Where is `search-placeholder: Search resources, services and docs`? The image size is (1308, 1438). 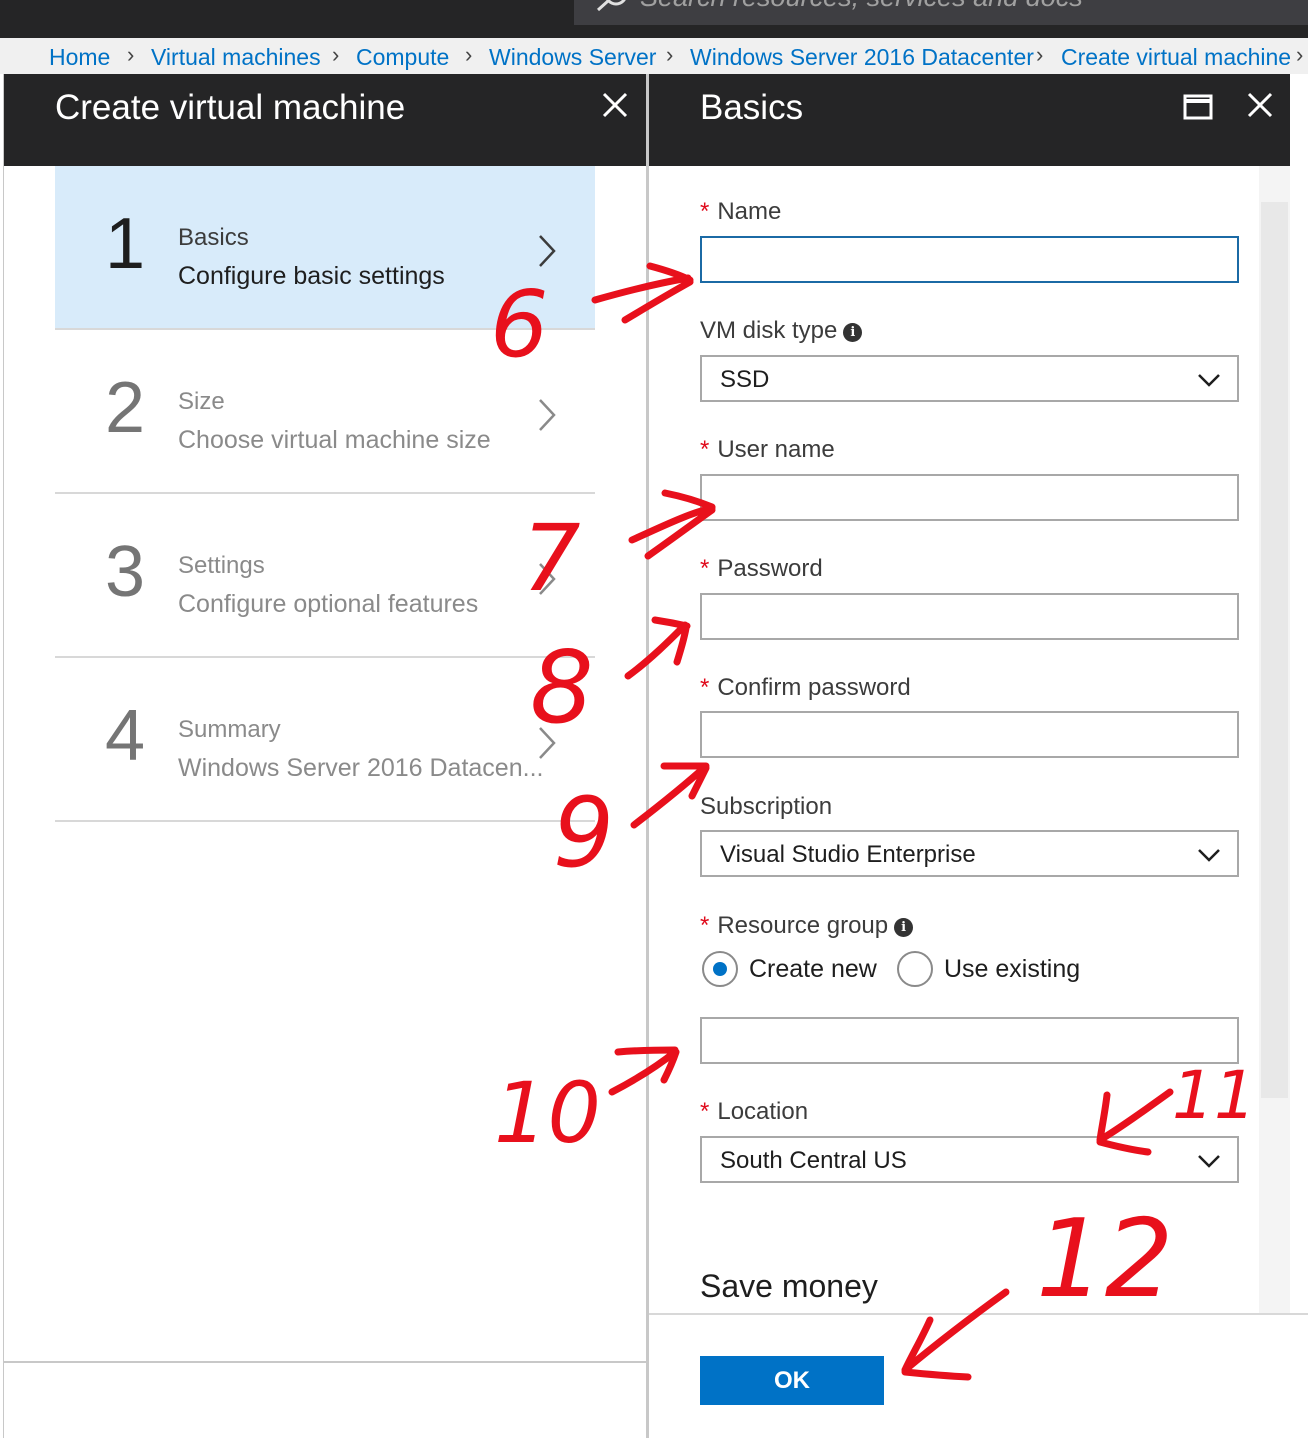 search-placeholder: Search resources, services and docs is located at coordinates (861, 6).